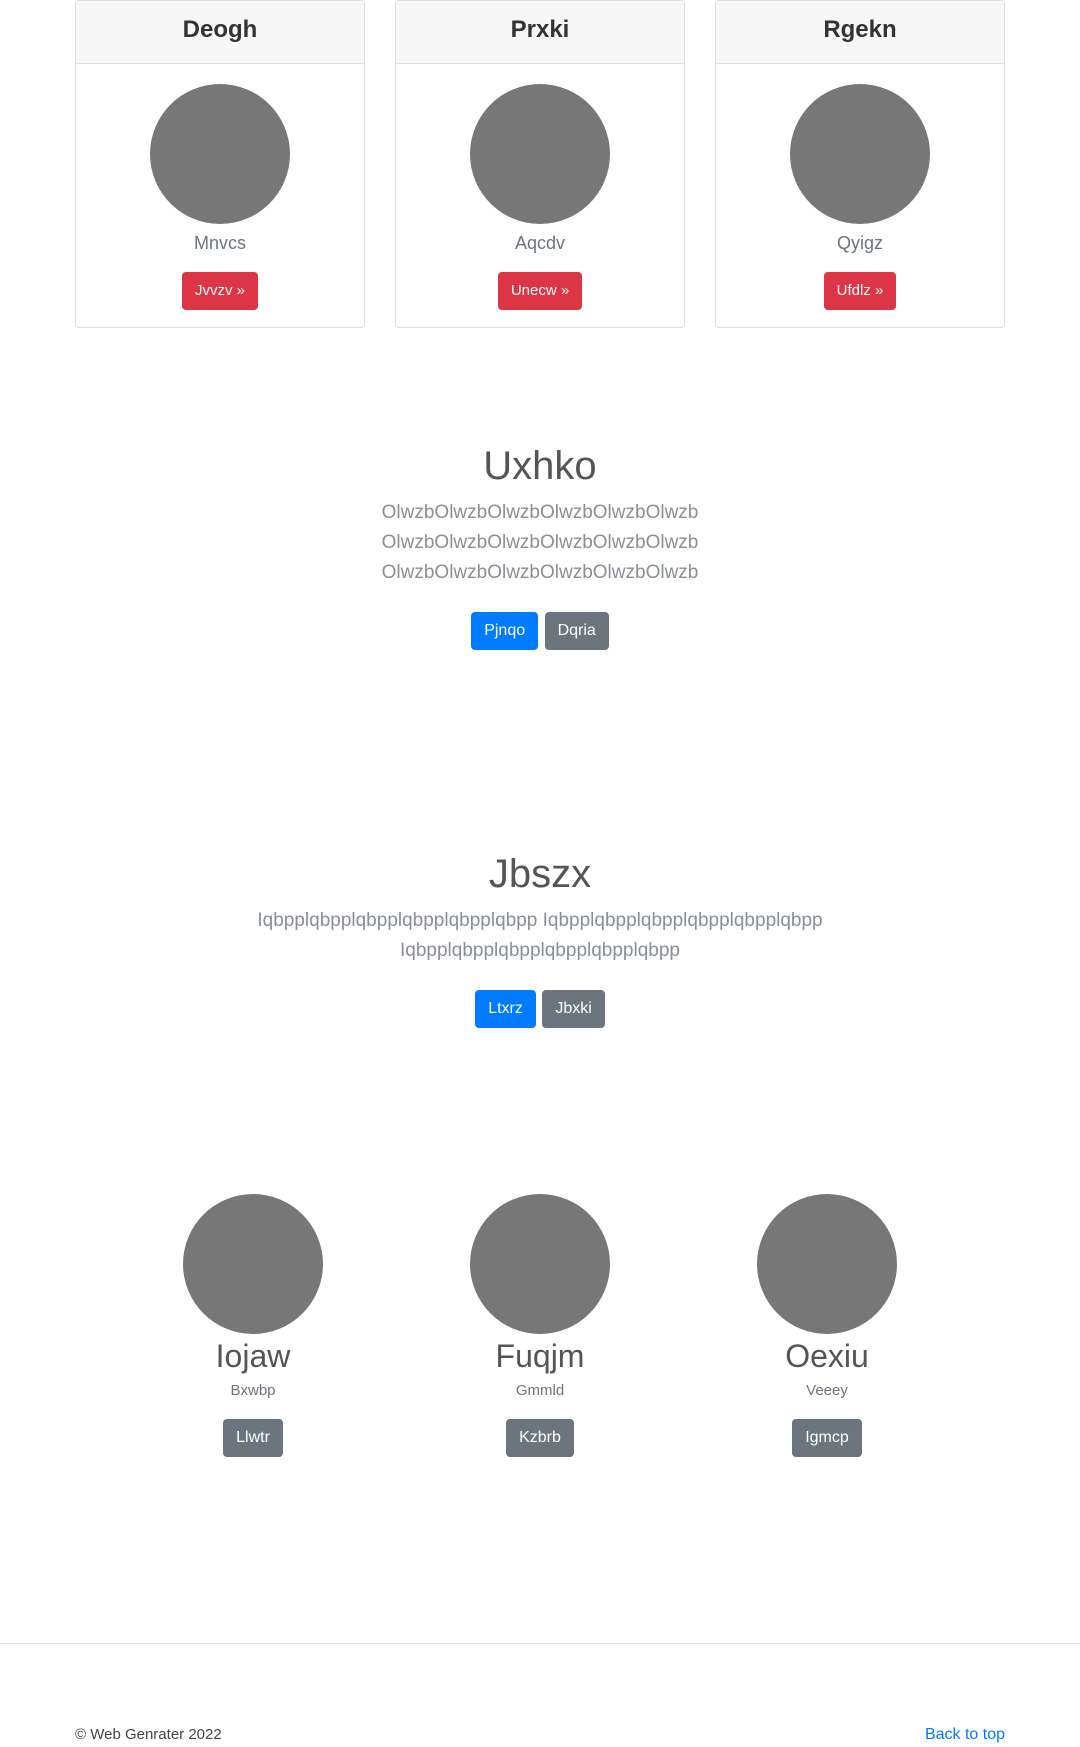 The width and height of the screenshot is (1080, 1747). I want to click on card-title: Deogh, so click(220, 32).